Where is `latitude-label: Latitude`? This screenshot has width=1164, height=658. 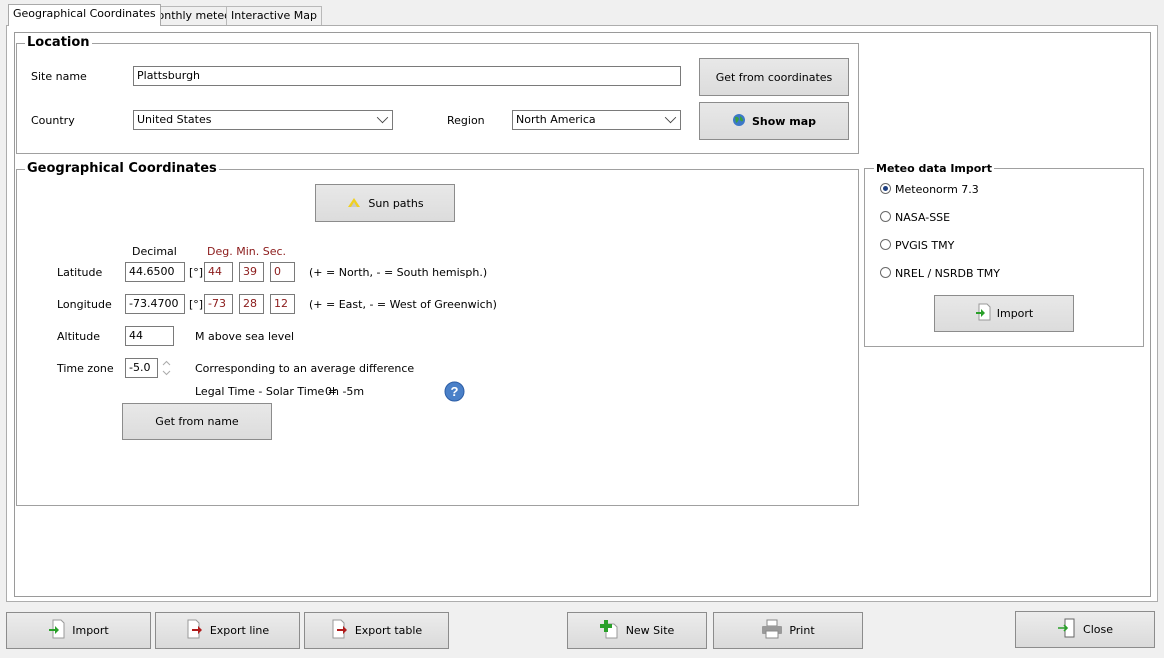
latitude-label: Latitude is located at coordinates (80, 272).